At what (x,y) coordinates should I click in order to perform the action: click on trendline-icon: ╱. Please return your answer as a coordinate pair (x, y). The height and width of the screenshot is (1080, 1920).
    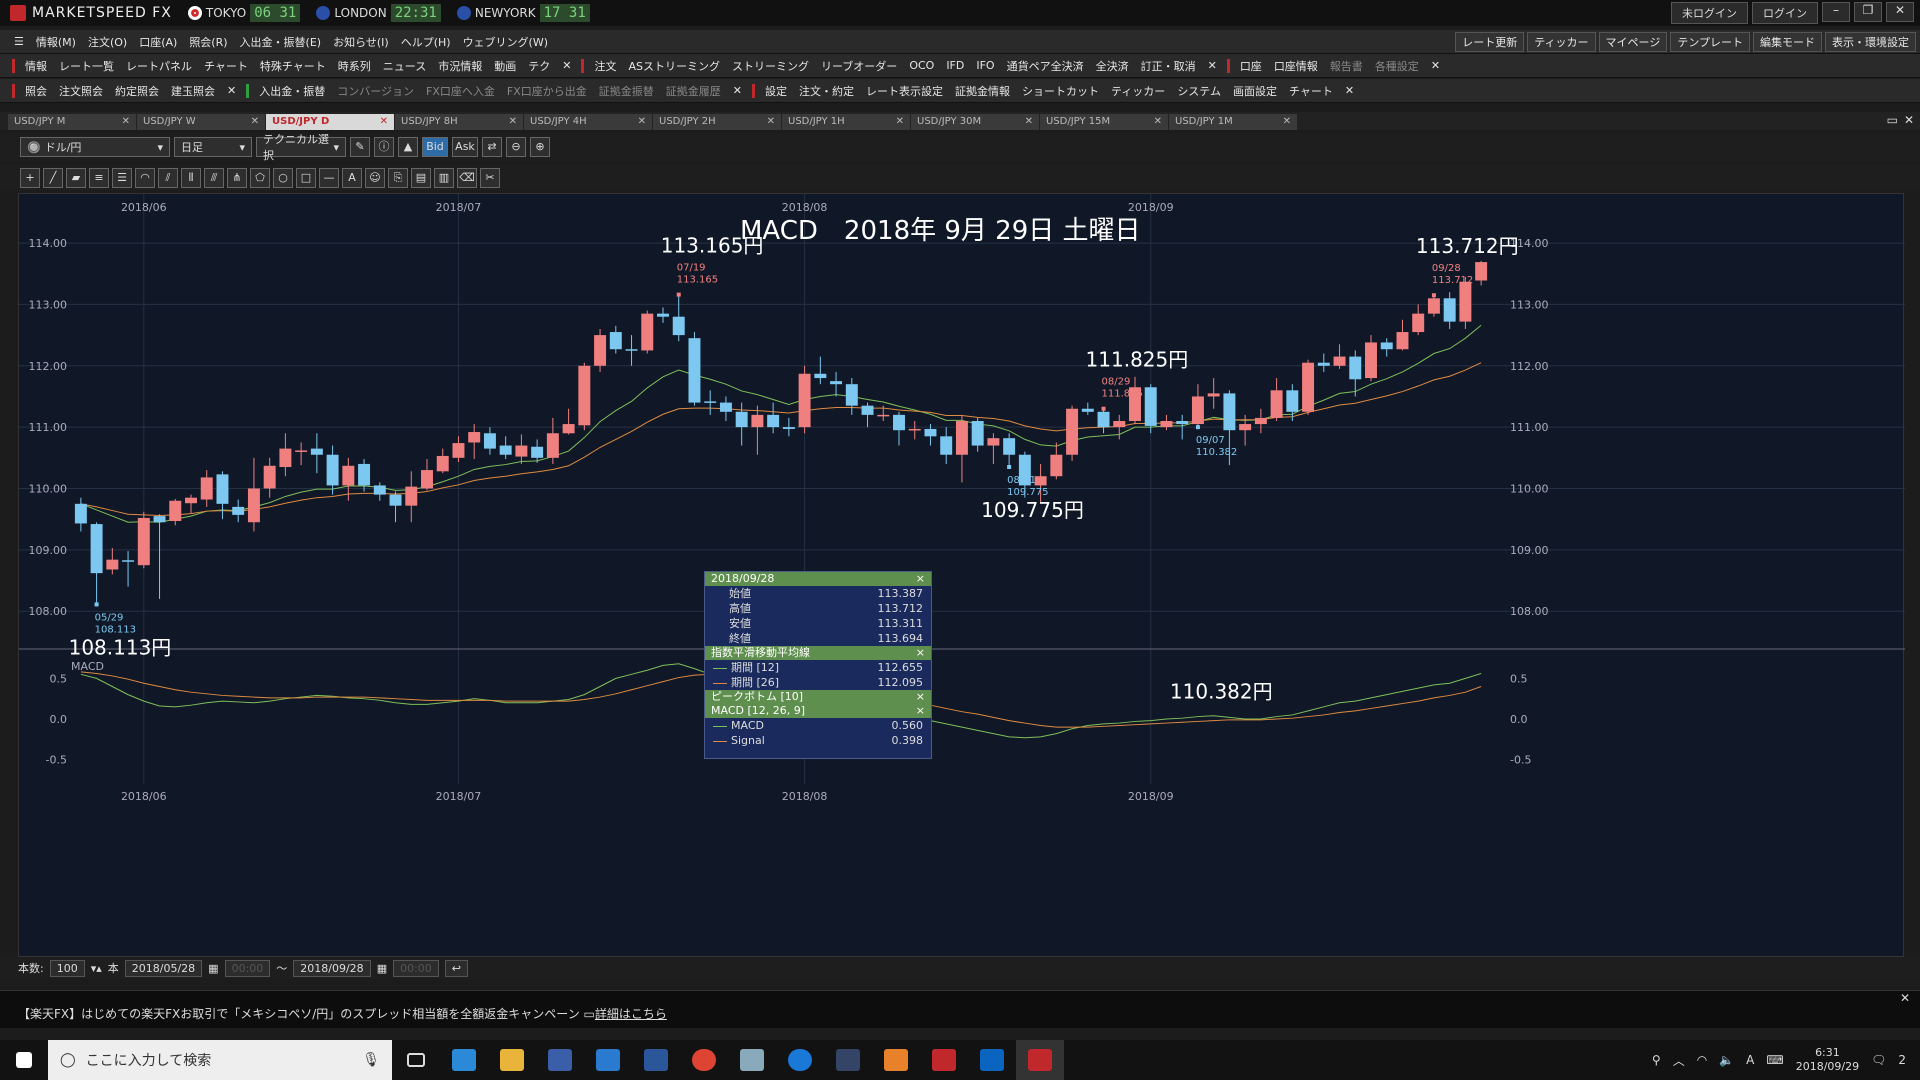
    Looking at the image, I should click on (53, 178).